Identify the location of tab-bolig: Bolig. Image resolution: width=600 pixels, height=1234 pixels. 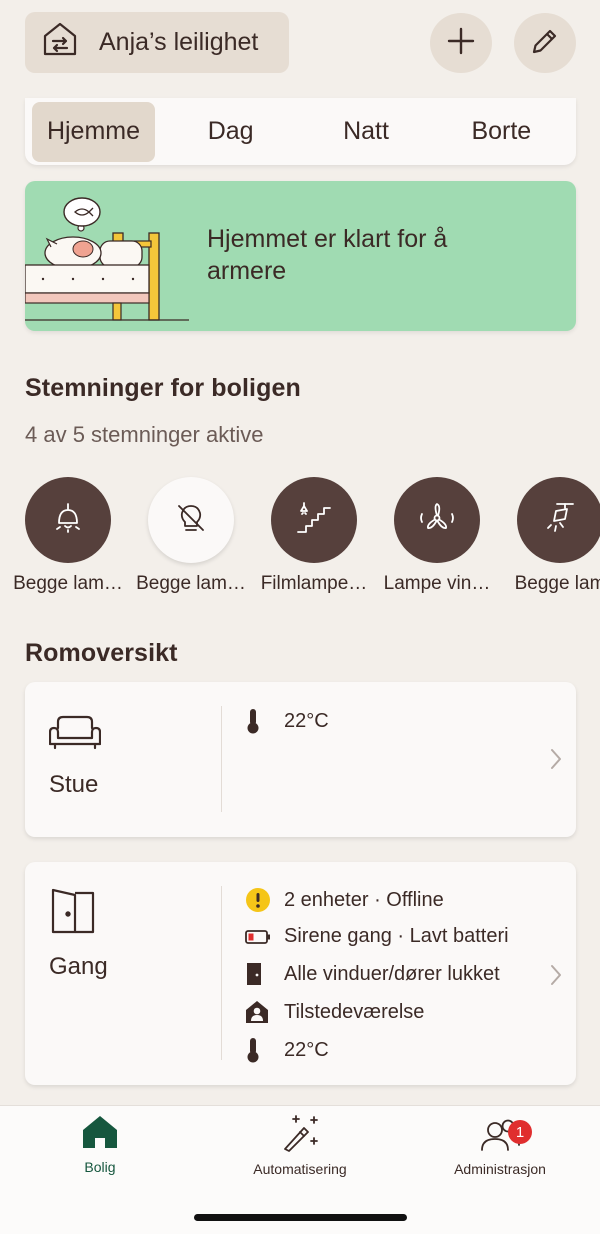
(100, 1144).